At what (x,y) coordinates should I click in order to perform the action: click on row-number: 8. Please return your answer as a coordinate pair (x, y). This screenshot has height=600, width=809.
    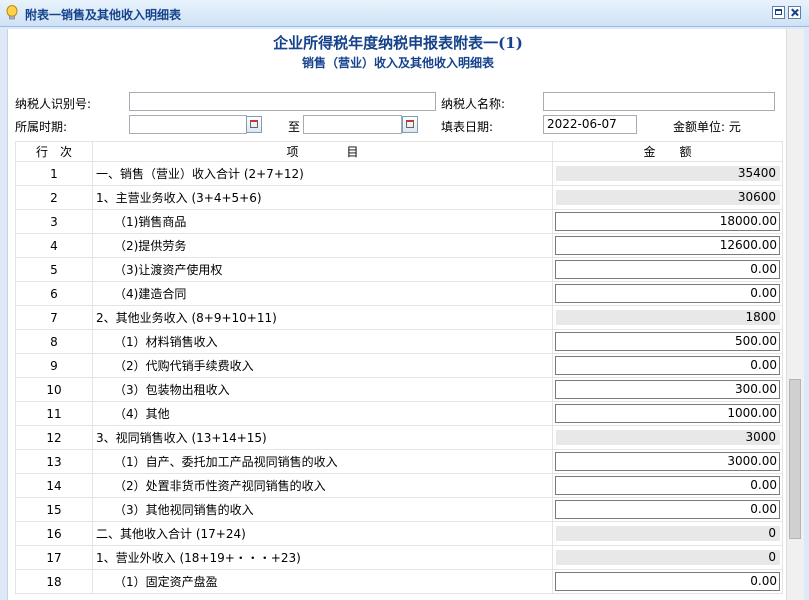
    Looking at the image, I should click on (54, 341).